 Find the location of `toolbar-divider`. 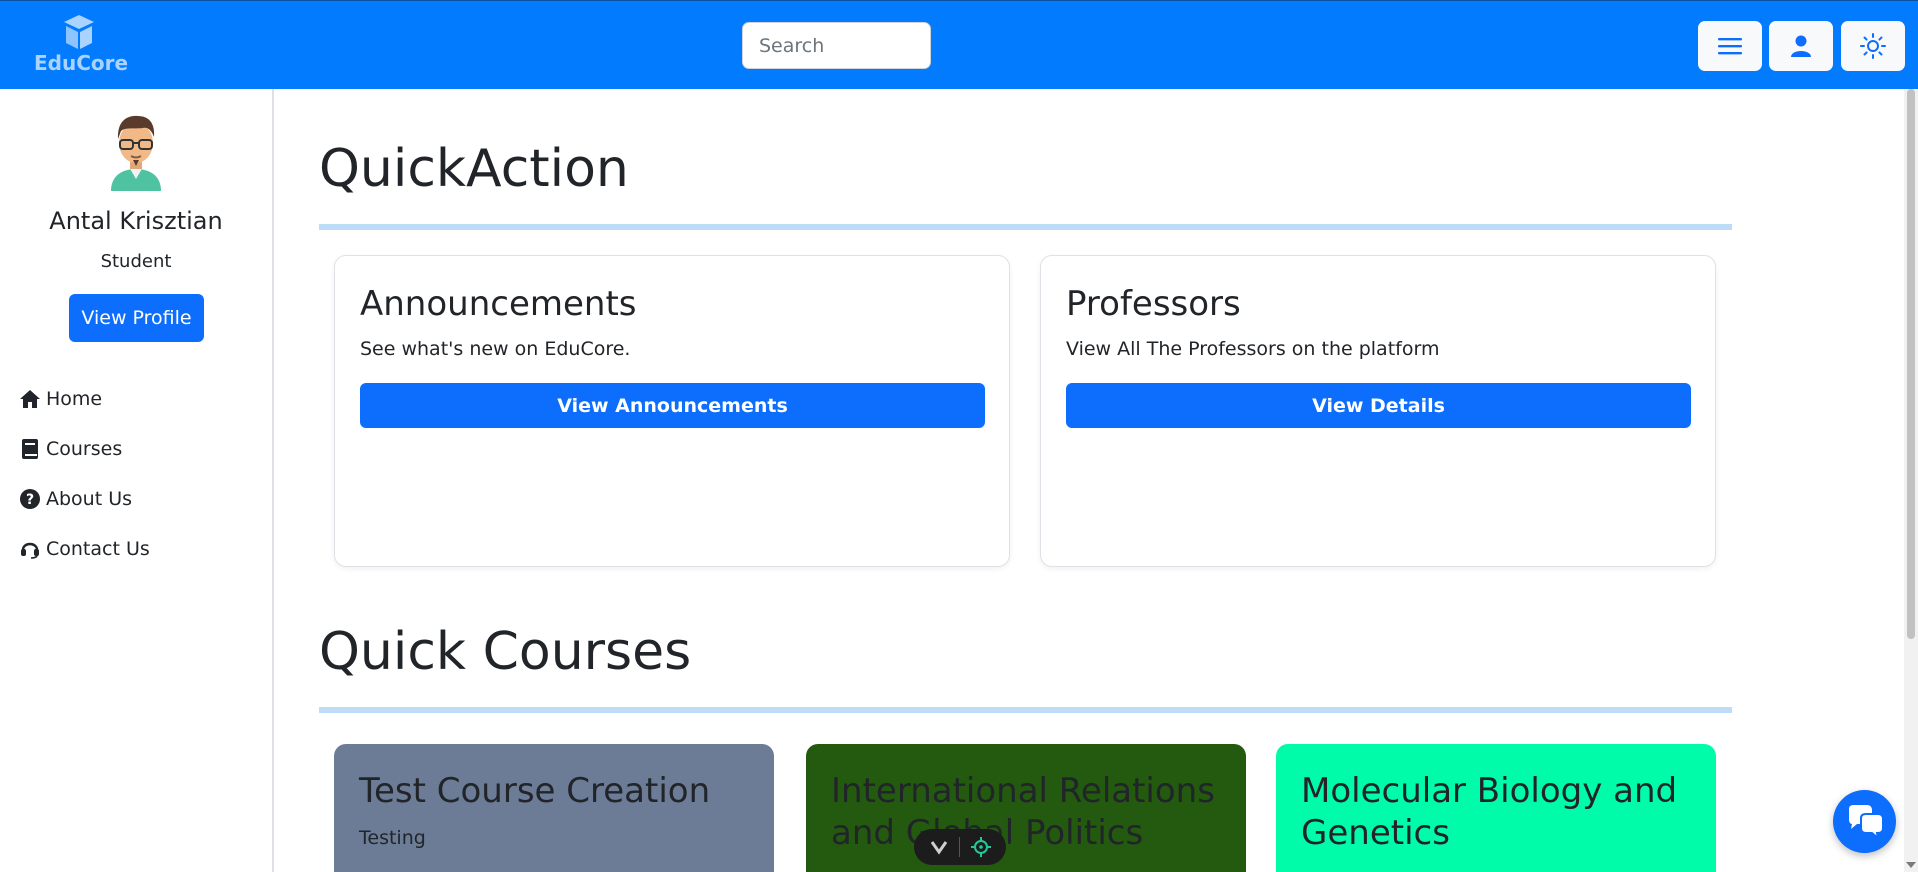

toolbar-divider is located at coordinates (959, 847).